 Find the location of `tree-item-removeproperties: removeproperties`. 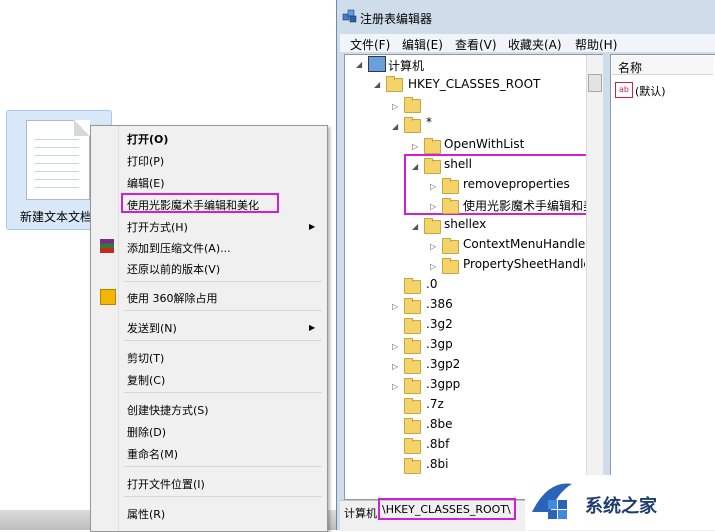

tree-item-removeproperties: removeproperties is located at coordinates (516, 184).